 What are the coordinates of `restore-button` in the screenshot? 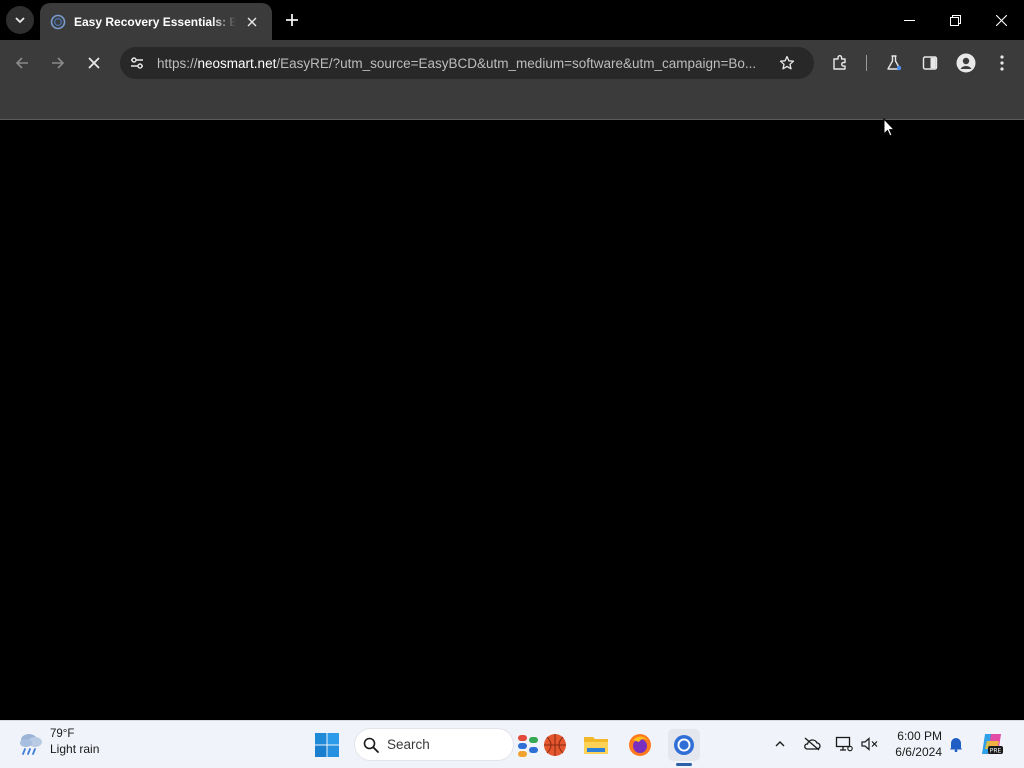 It's located at (955, 20).